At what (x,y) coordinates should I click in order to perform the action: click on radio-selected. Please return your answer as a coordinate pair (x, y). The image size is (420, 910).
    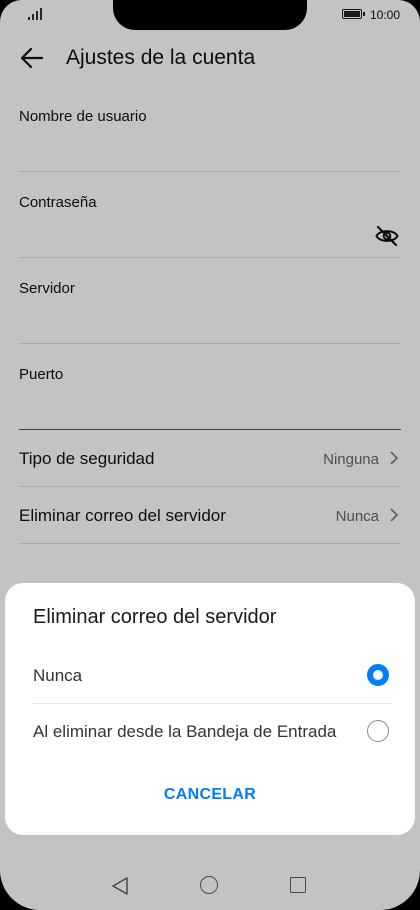
    Looking at the image, I should click on (378, 675).